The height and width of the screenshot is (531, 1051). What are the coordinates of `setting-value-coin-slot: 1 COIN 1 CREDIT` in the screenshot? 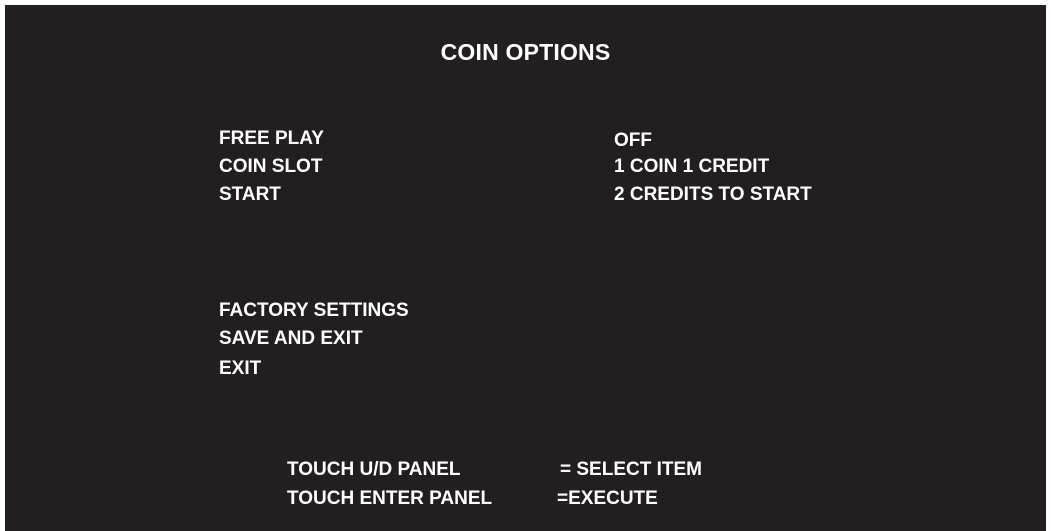 It's located at (692, 166).